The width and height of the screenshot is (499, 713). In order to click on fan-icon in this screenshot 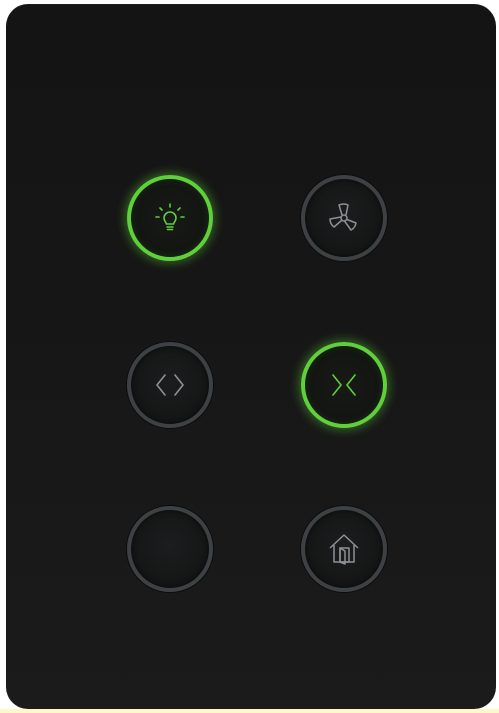, I will do `click(344, 218)`.